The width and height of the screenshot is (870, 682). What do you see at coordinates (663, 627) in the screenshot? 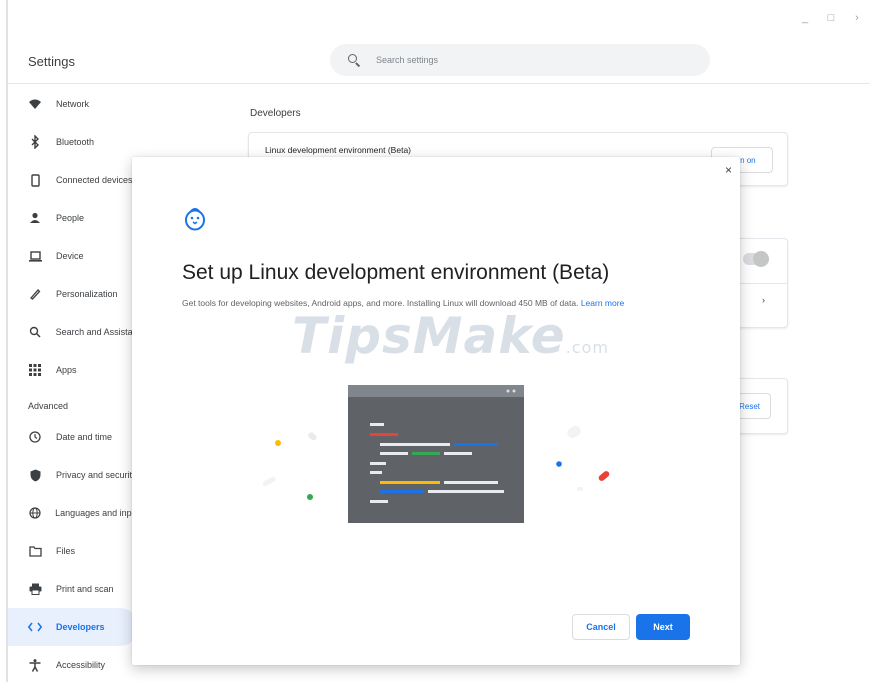
I see `next-button: Next` at bounding box center [663, 627].